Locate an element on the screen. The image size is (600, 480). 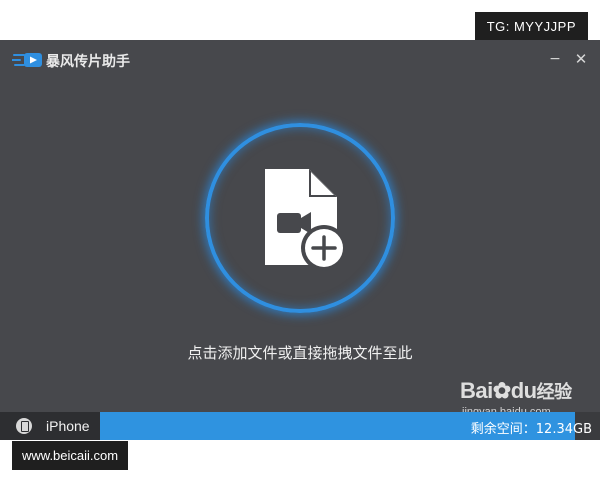
device-selector: iPhone is located at coordinates (50, 426).